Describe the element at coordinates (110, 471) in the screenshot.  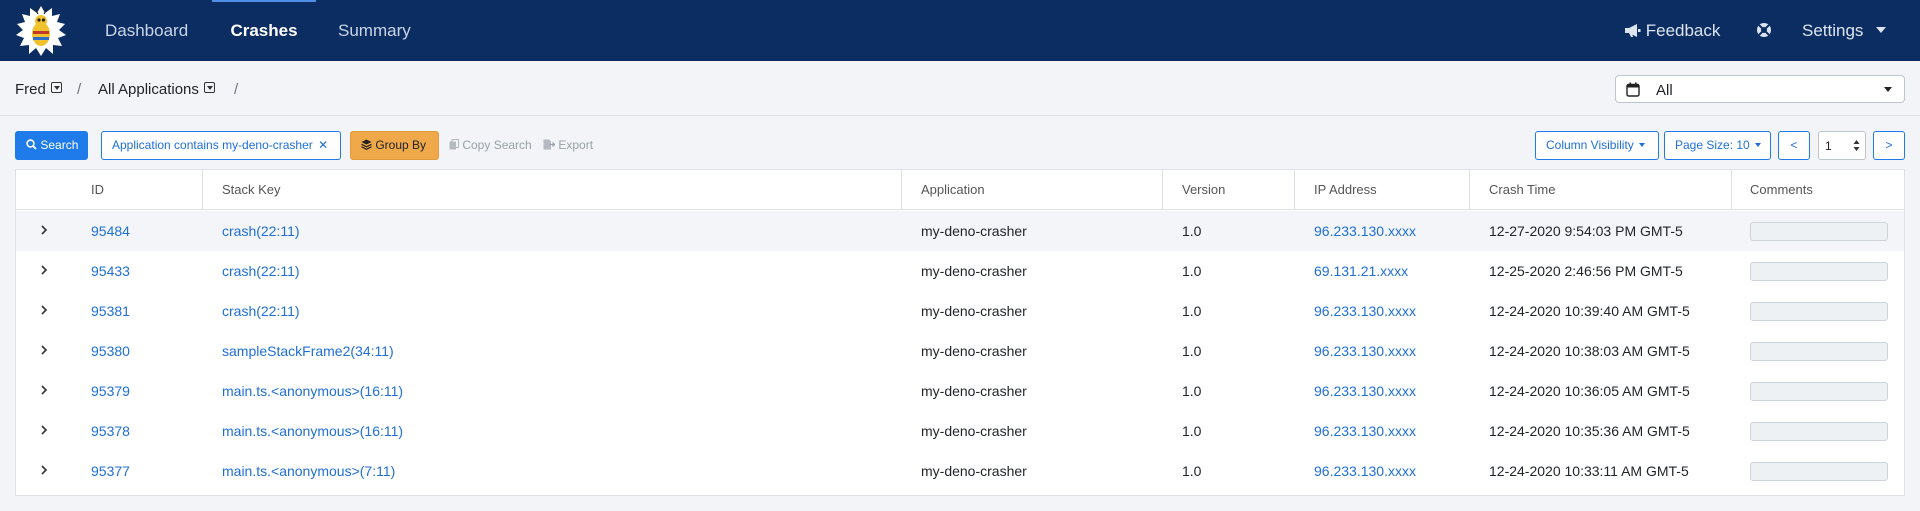
I see `crash-id-link: 95377` at that location.